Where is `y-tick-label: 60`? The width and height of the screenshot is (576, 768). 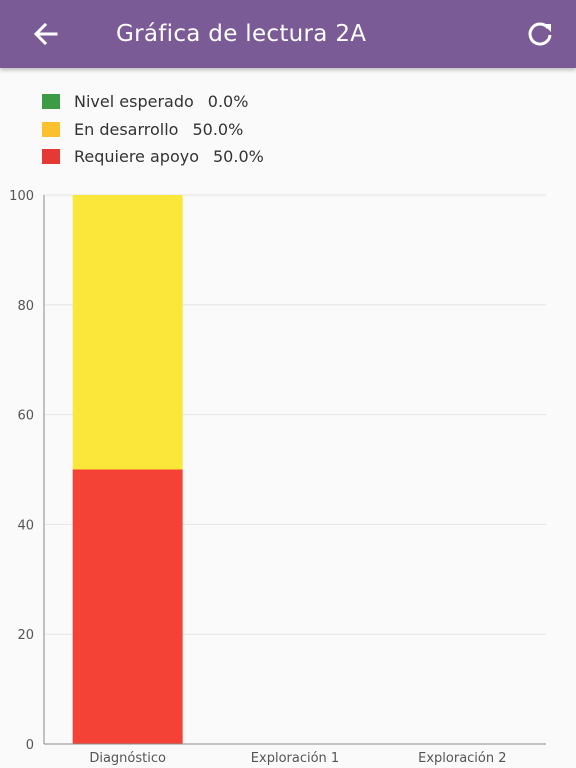 y-tick-label: 60 is located at coordinates (25, 416).